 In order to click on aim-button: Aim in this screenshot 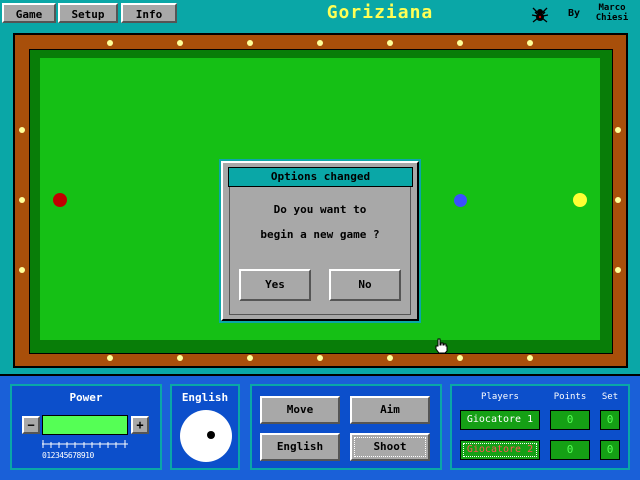, I will do `click(390, 410)`.